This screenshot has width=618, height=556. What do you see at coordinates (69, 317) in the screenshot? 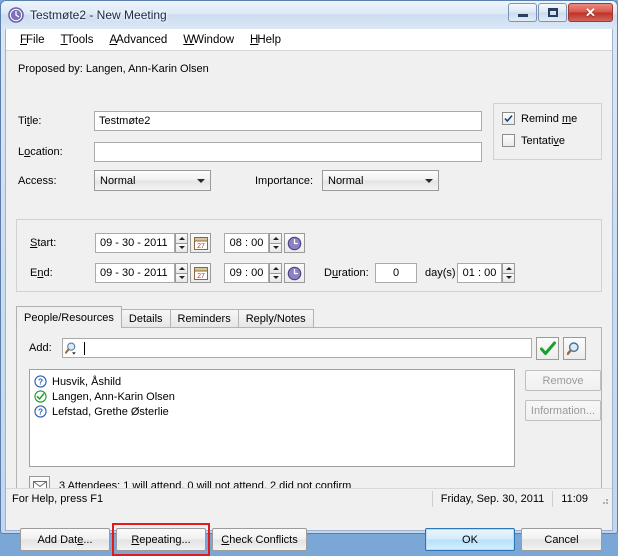
I see `tab-people-resources: People/Resources` at bounding box center [69, 317].